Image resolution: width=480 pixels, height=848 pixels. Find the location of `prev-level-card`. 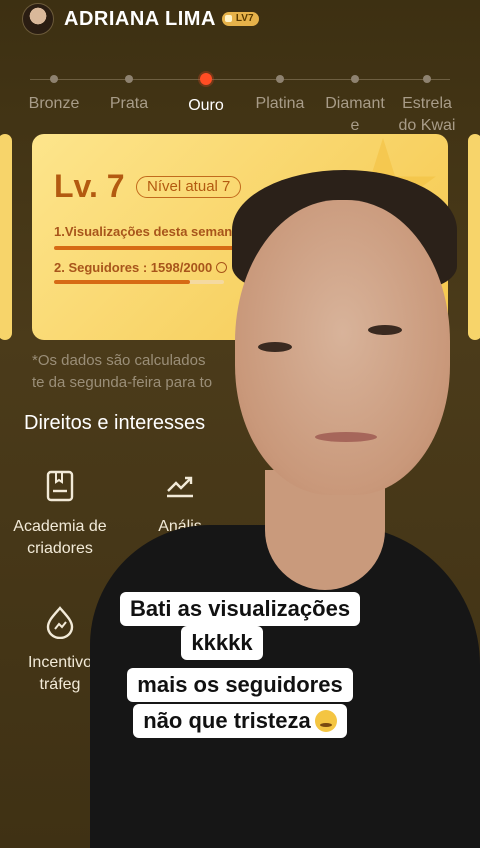

prev-level-card is located at coordinates (6, 237).